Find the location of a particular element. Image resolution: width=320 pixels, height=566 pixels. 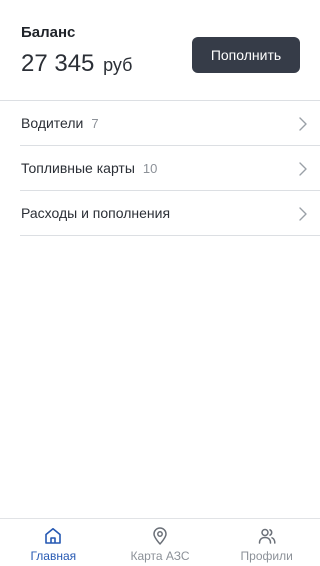

tab-profiles: Профили is located at coordinates (266, 542).